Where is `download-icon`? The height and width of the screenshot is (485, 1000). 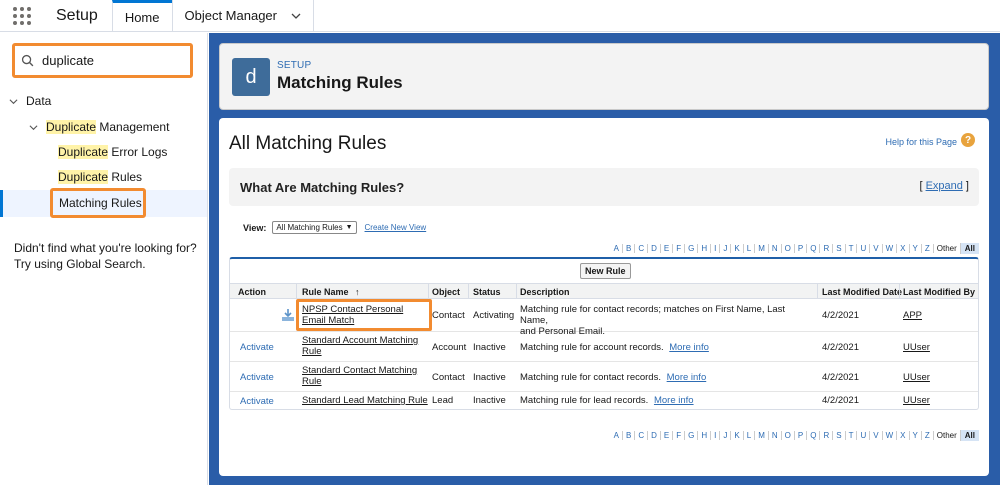
download-icon is located at coordinates (288, 315).